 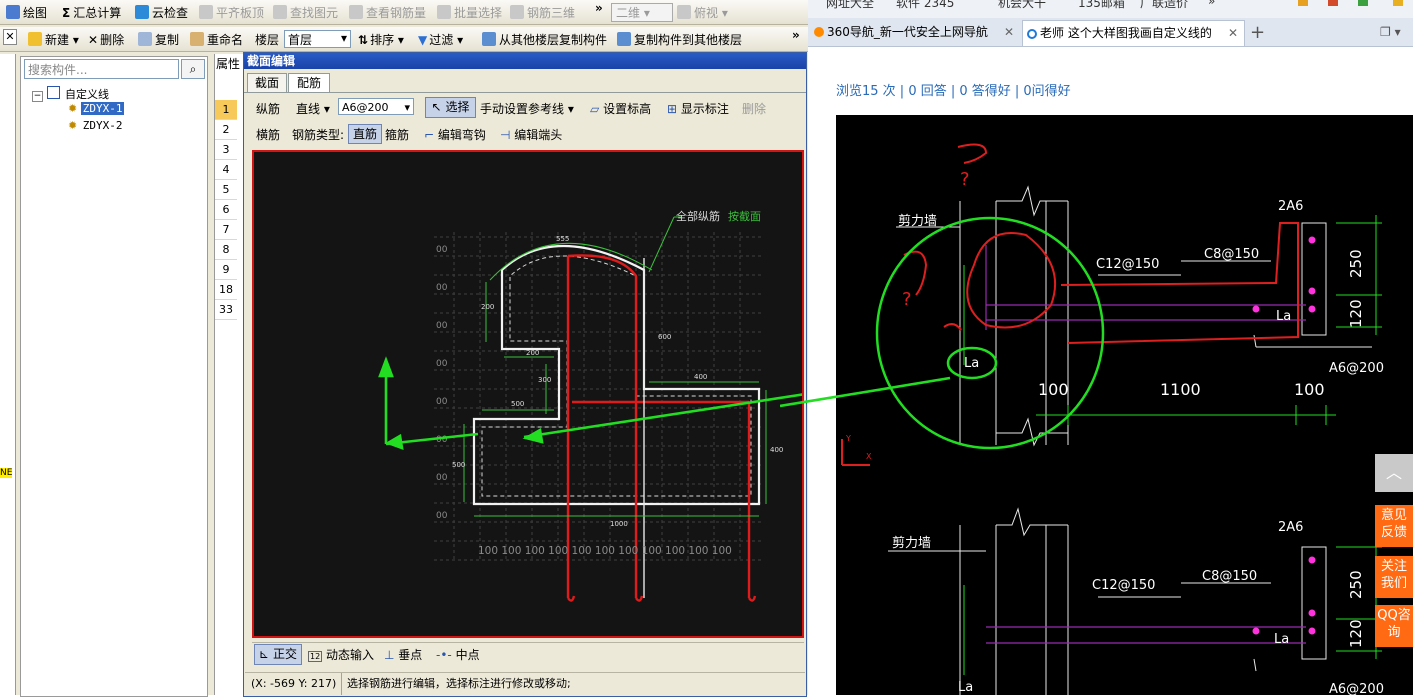 What do you see at coordinates (387, 12) in the screenshot?
I see `view-rebar-button: 查看钢筋量` at bounding box center [387, 12].